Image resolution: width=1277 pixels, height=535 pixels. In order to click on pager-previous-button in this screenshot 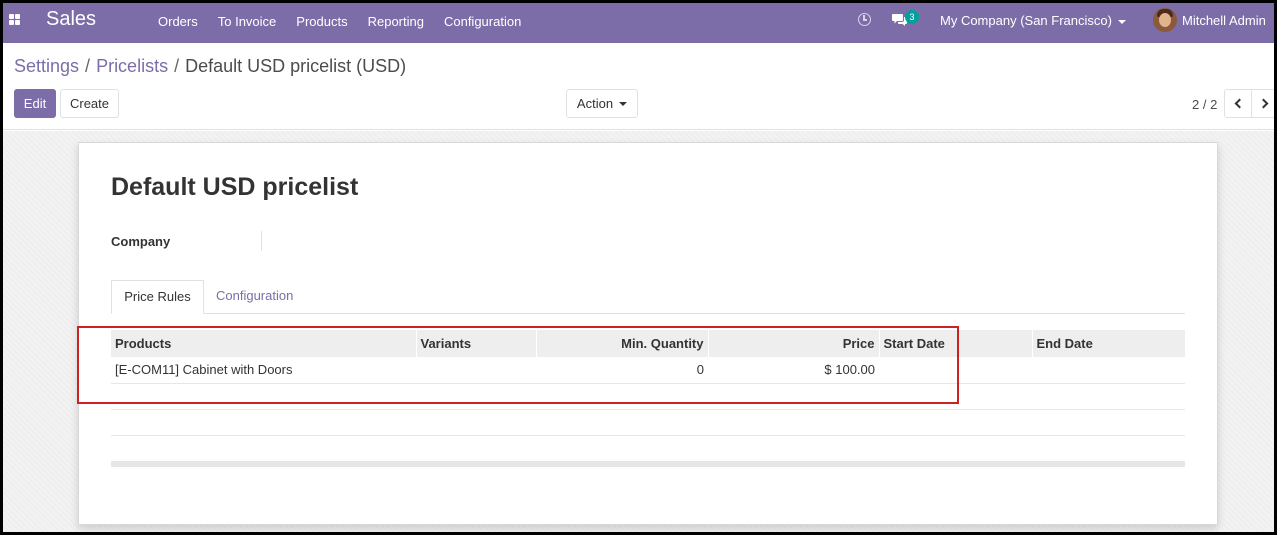, I will do `click(1238, 103)`.